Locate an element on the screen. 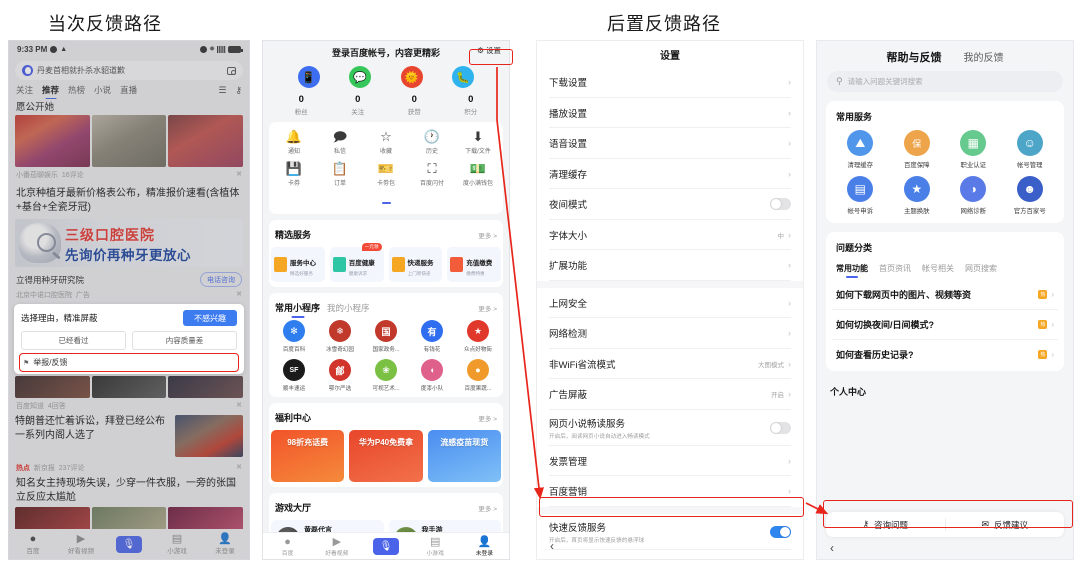 The height and width of the screenshot is (562, 1080). setting-playback: 播放设置 › is located at coordinates (670, 113).